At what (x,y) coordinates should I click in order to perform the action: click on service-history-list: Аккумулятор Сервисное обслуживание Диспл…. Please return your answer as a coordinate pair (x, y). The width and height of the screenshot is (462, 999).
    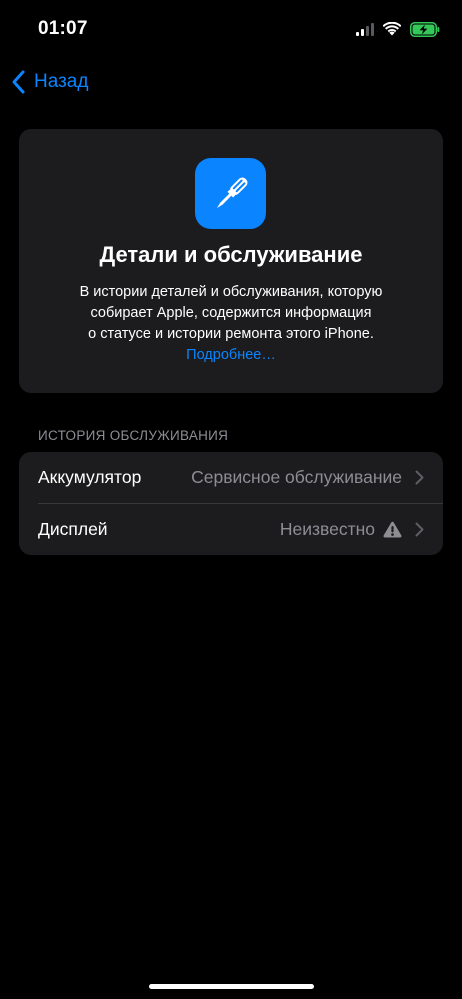
    Looking at the image, I should click on (231, 503).